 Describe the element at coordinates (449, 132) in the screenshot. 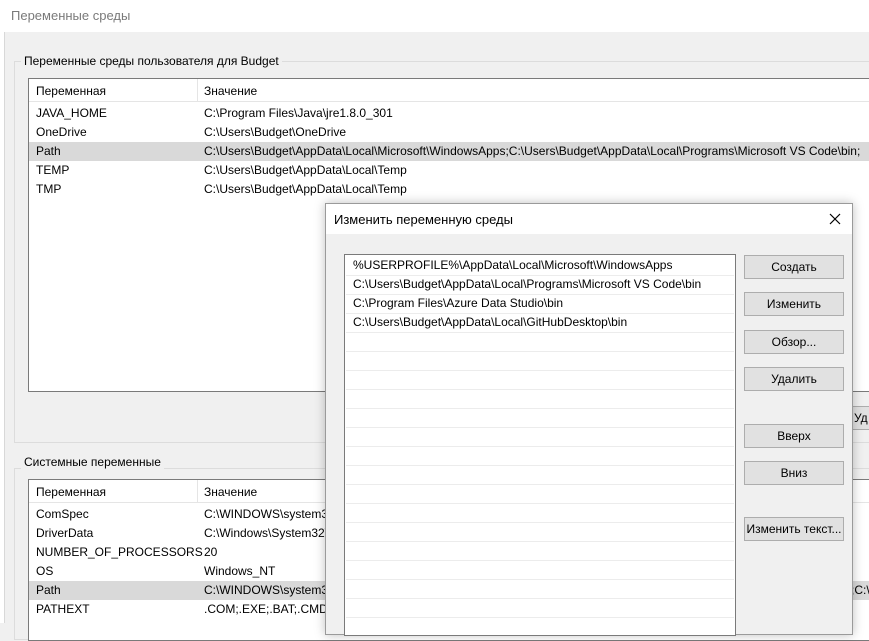

I see `table-row: OneDrive C:\Users\Budget\OneDrive` at that location.